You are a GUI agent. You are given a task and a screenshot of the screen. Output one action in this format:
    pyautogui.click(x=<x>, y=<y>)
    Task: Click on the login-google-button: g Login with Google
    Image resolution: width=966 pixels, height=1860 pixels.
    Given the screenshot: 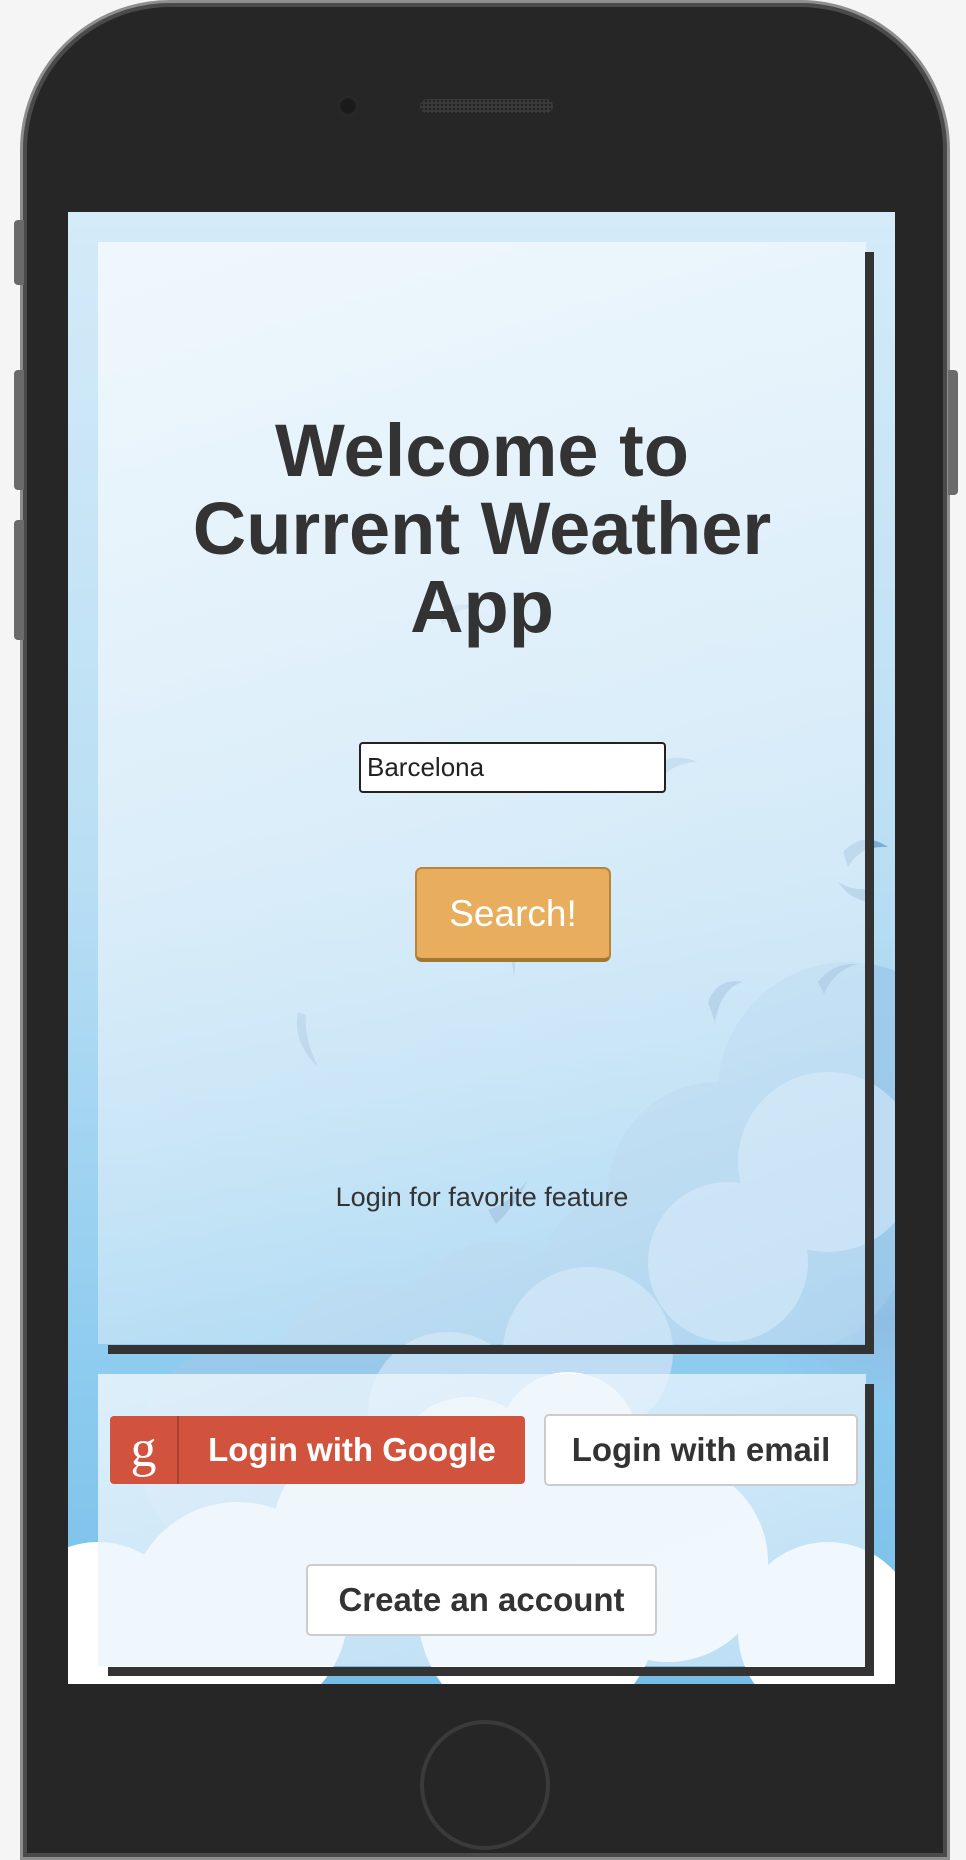 What is the action you would take?
    pyautogui.click(x=317, y=1450)
    